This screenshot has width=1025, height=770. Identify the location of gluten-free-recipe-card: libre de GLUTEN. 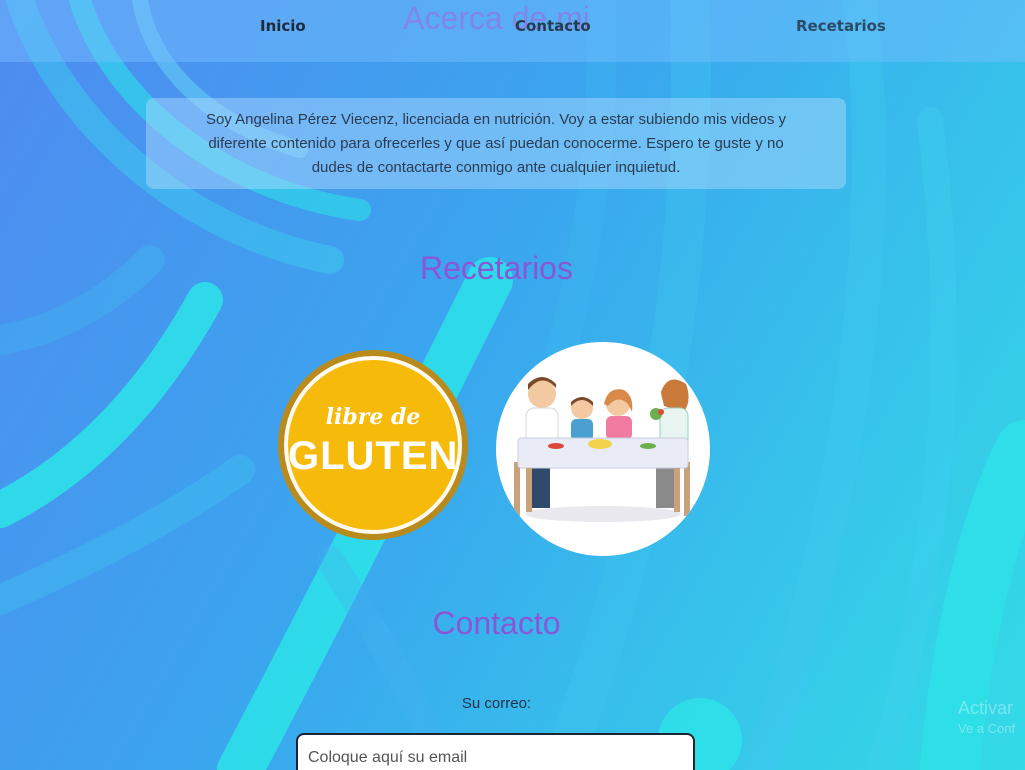
(373, 445).